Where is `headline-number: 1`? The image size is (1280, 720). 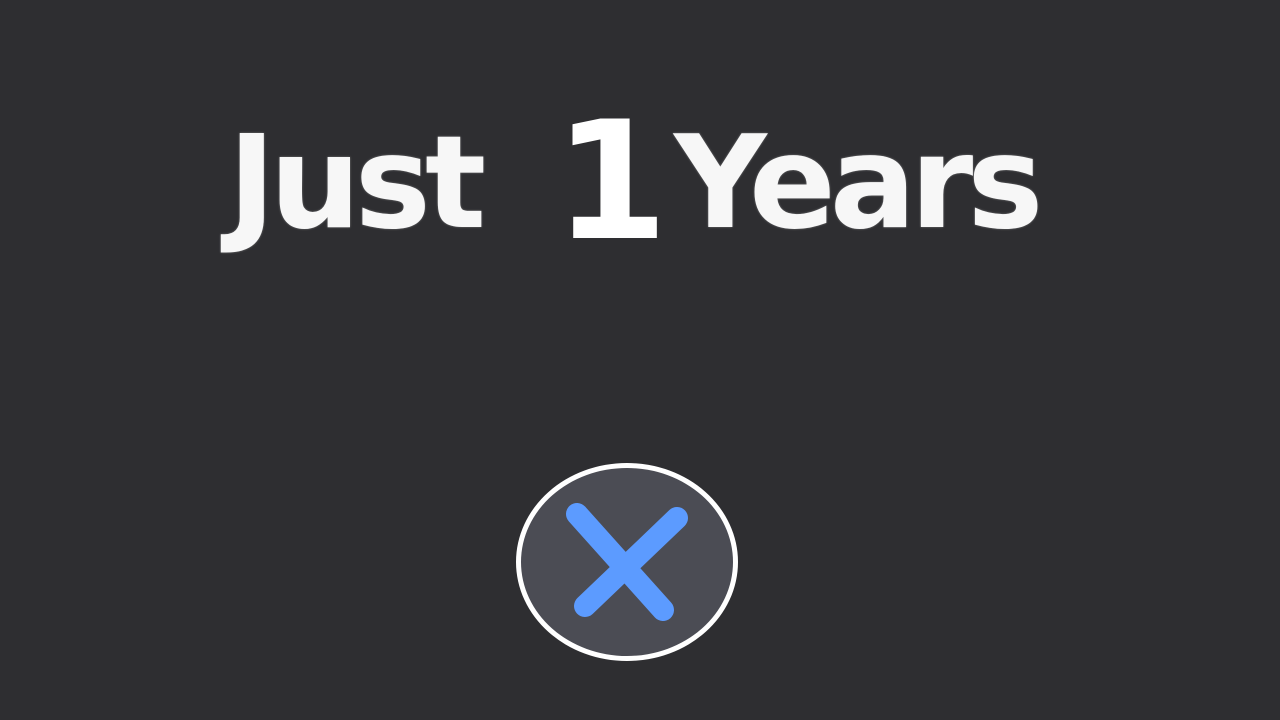 headline-number: 1 is located at coordinates (611, 181).